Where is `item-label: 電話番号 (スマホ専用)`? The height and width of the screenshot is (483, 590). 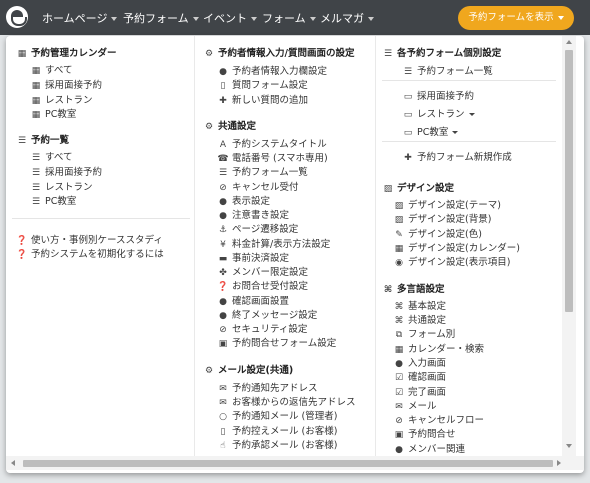
item-label: 電話番号 (スマホ専用) is located at coordinates (280, 158).